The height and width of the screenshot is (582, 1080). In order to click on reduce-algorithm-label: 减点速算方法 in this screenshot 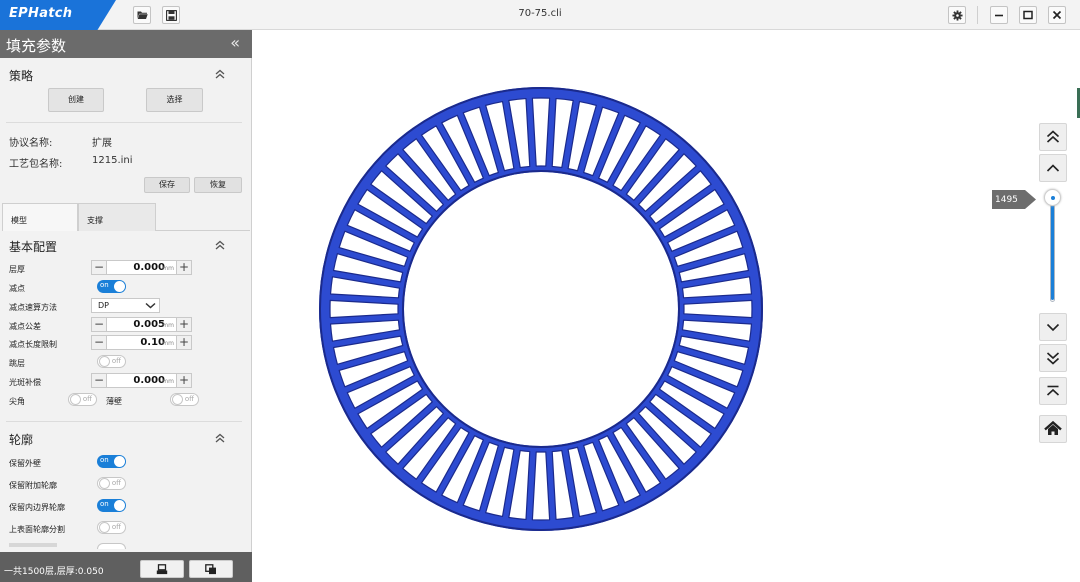, I will do `click(33, 307)`.